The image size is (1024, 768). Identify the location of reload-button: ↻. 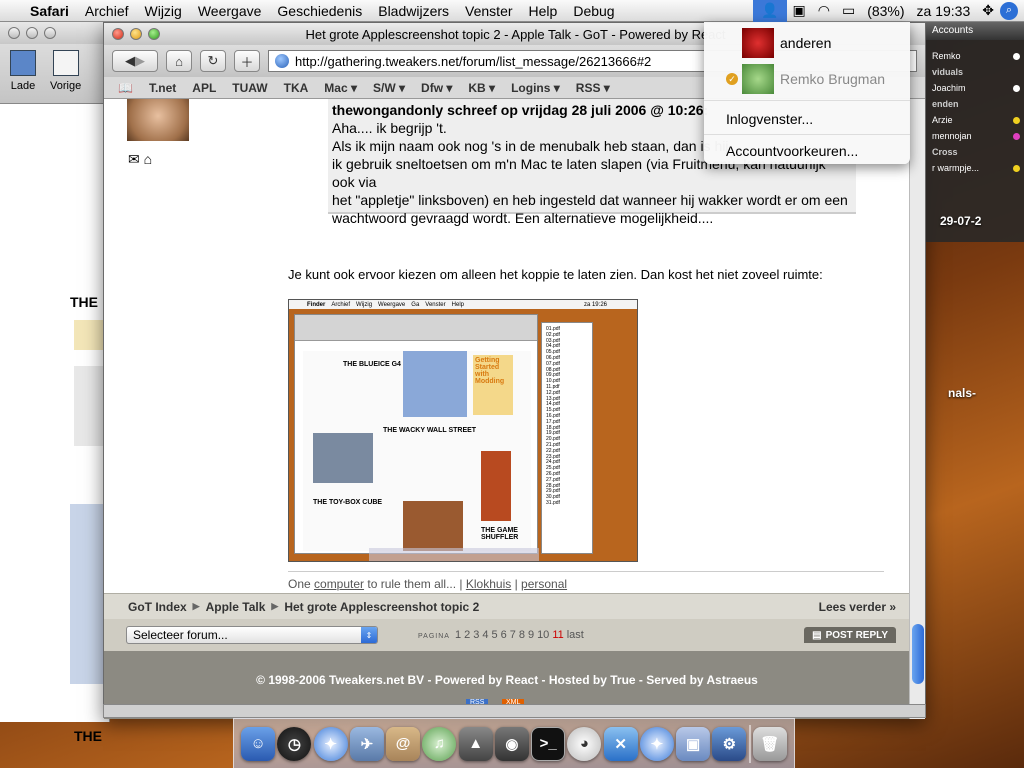
(213, 61).